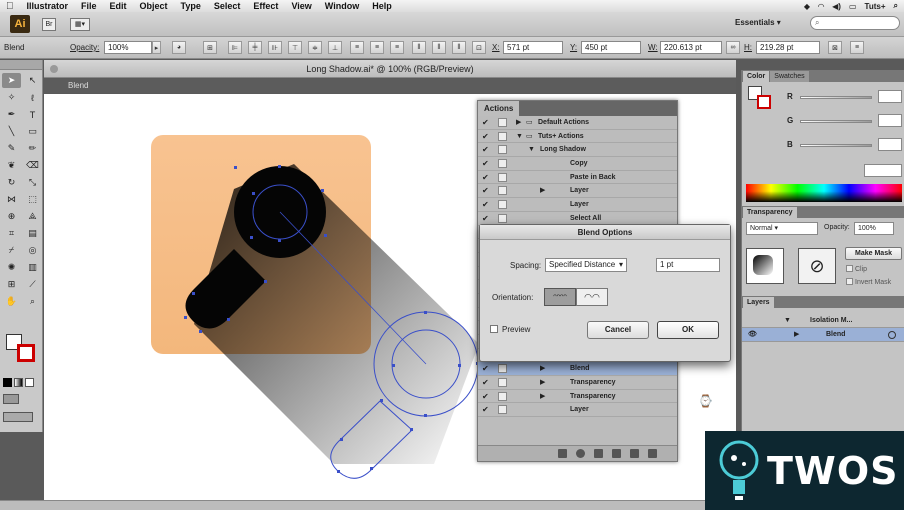 The image size is (904, 510). I want to click on red-value-field, so click(890, 96).